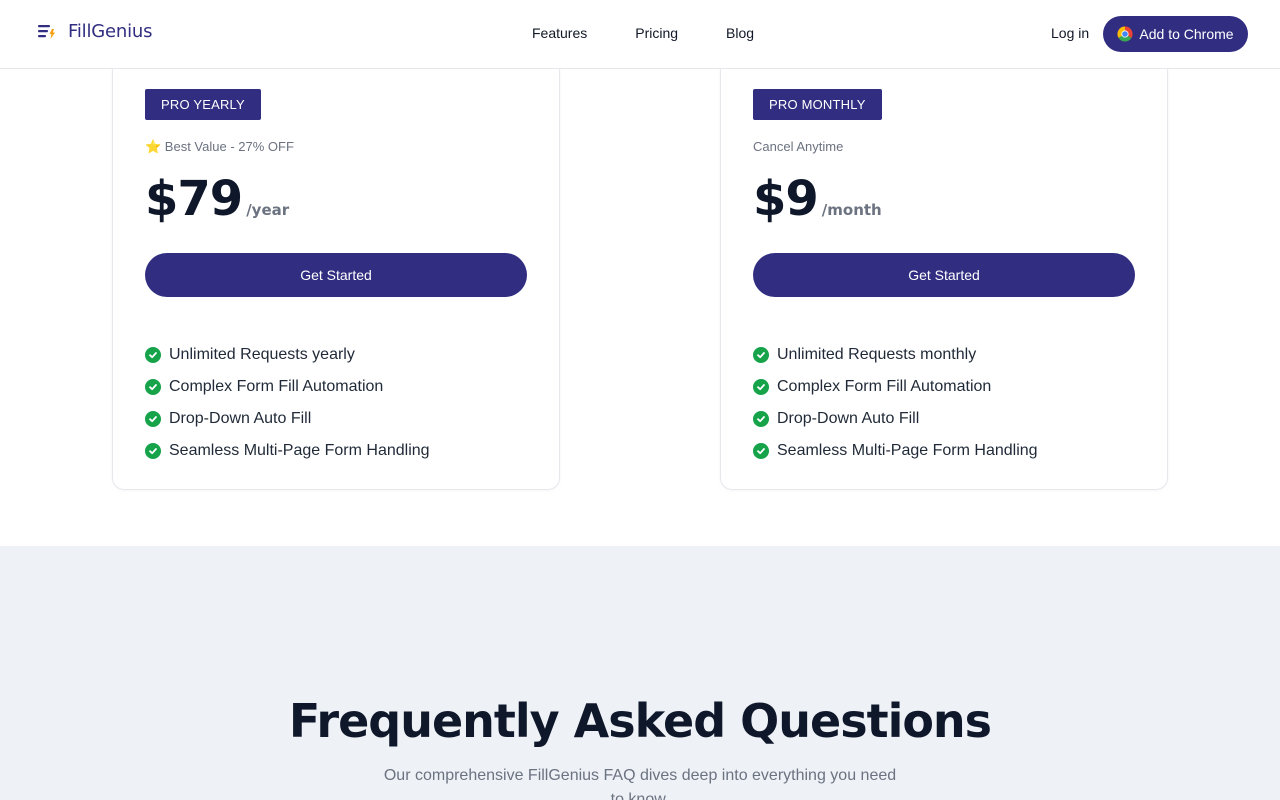 The image size is (1280, 800). I want to click on feature-label: Unlimited Requests monthly, so click(877, 354).